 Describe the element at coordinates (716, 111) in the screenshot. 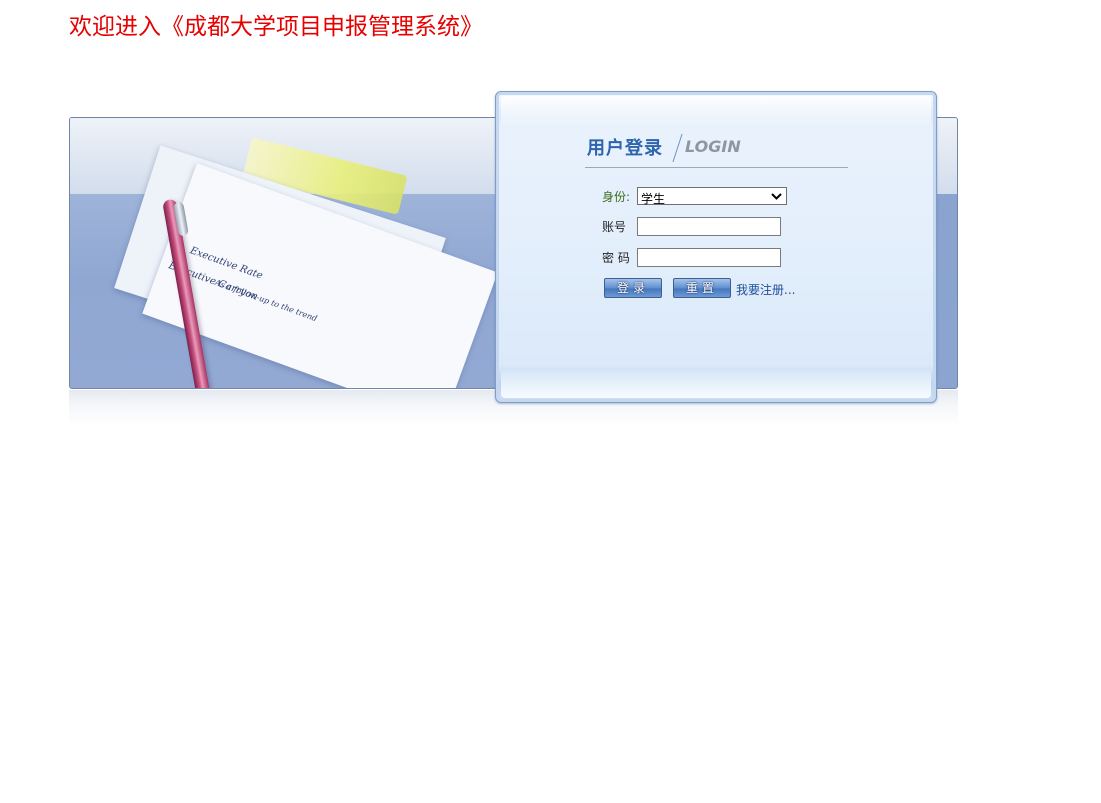

I see `panel-gloss` at that location.